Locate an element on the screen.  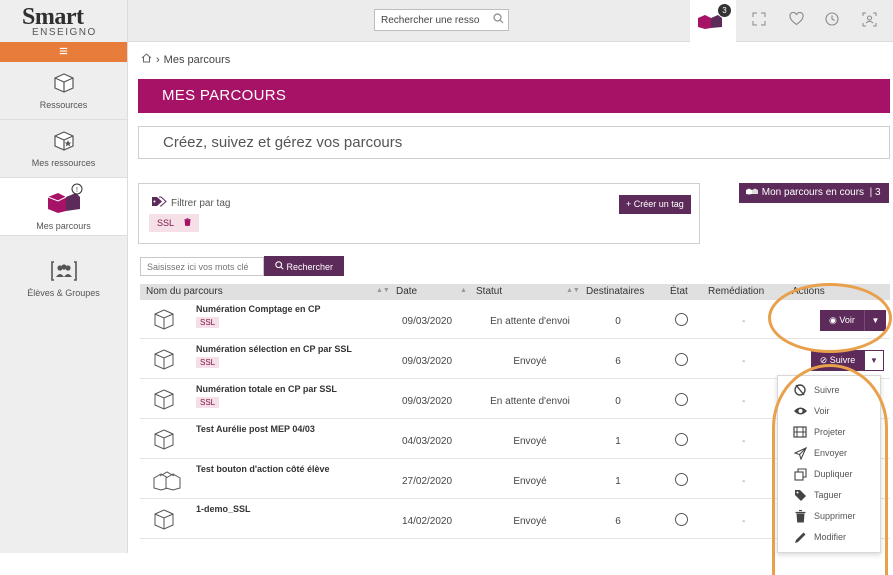
pencil-icon is located at coordinates (800, 537).